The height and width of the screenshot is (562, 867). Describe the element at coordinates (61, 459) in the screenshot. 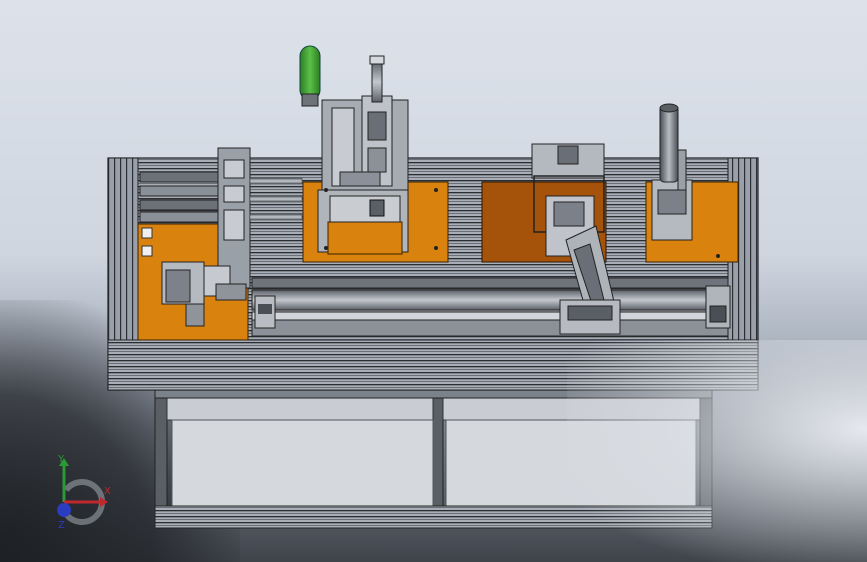

I see `axis-y-label: Y` at that location.